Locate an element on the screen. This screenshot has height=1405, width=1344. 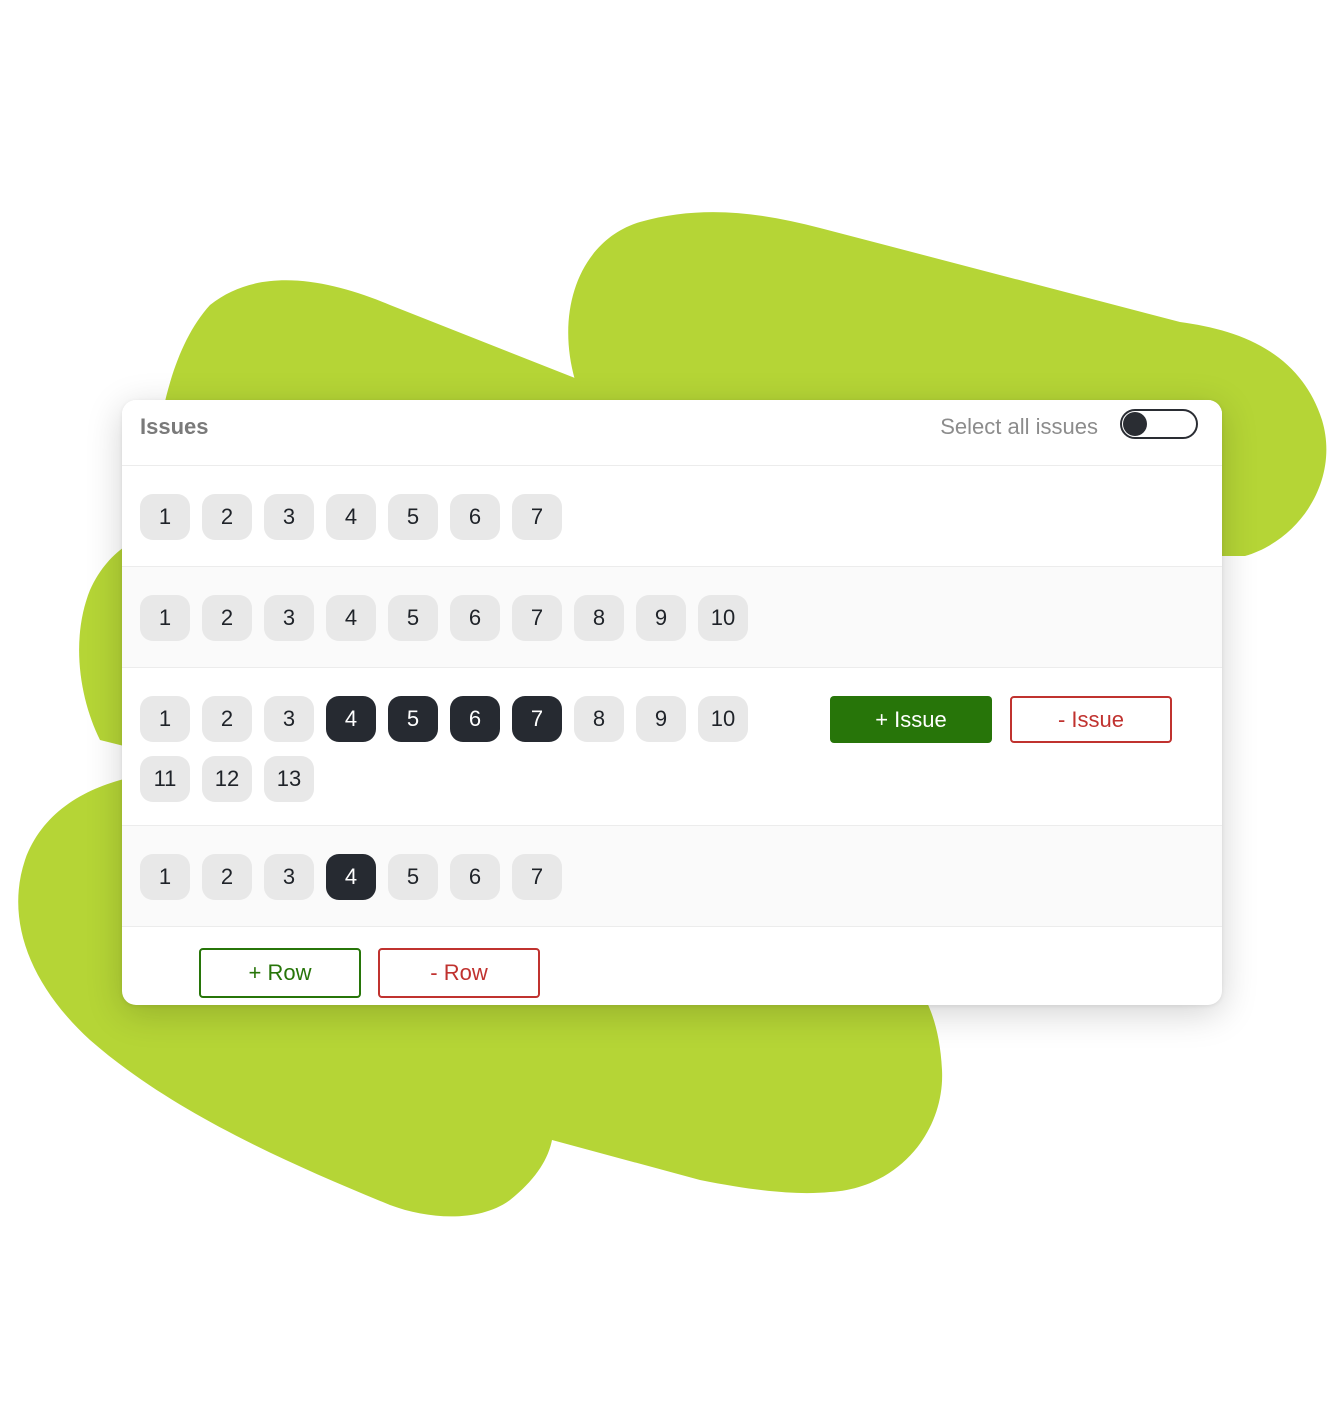
issue-row: 1 2 3 4 5 6 7 8 9 10 is located at coordinates (672, 617).